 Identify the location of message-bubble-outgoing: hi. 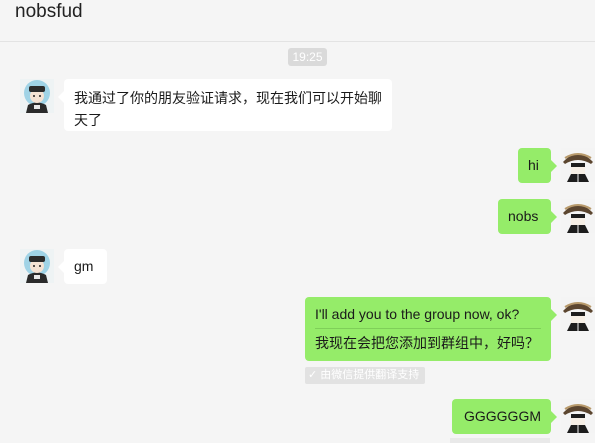
(537, 165).